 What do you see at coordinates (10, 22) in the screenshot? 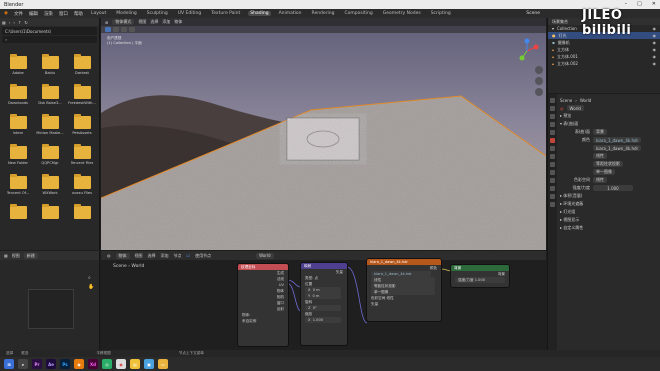
I see `back-icon: ‹` at bounding box center [10, 22].